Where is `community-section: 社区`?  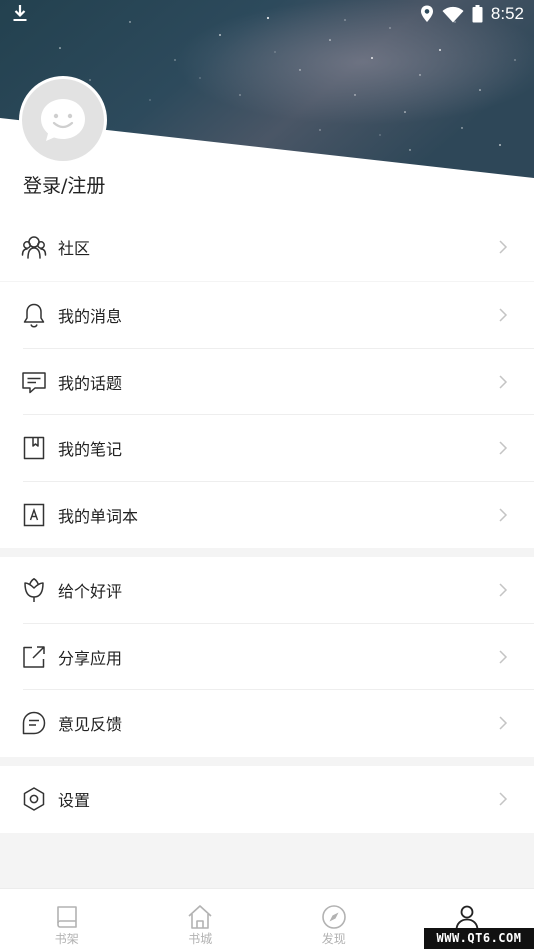
community-section: 社区 is located at coordinates (267, 251).